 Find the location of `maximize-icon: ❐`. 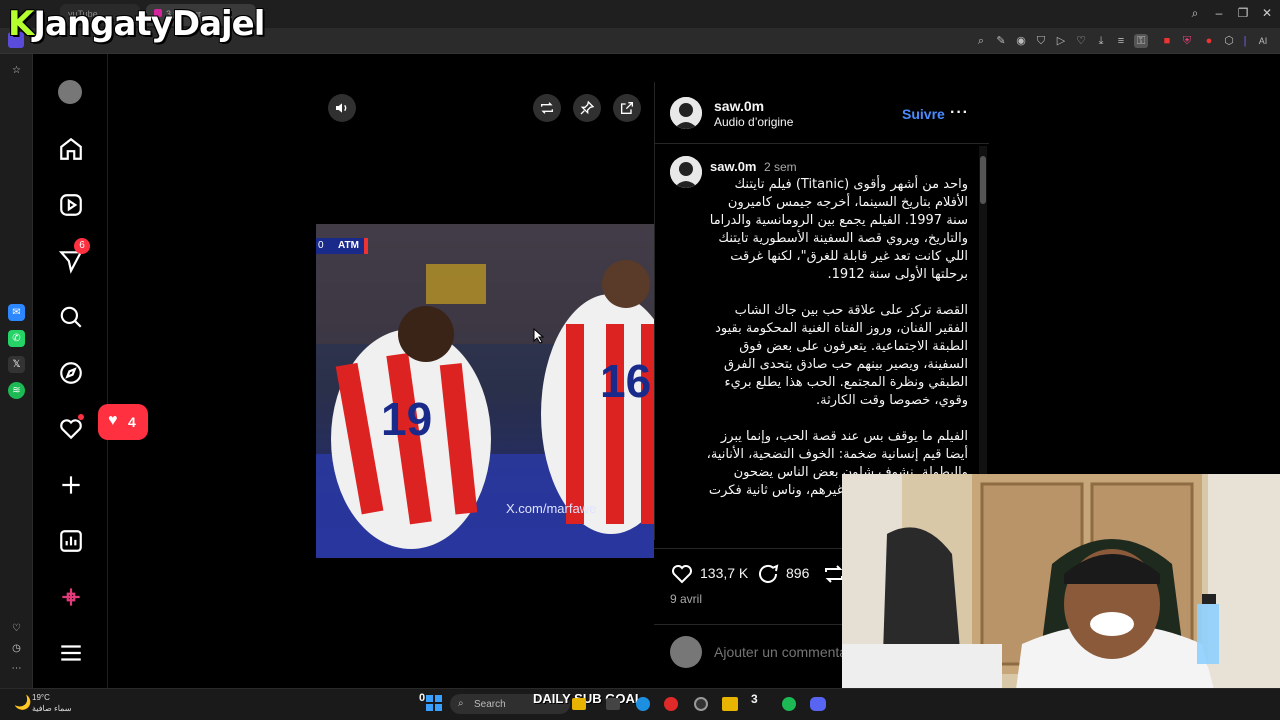

maximize-icon: ❐ is located at coordinates (1243, 13).